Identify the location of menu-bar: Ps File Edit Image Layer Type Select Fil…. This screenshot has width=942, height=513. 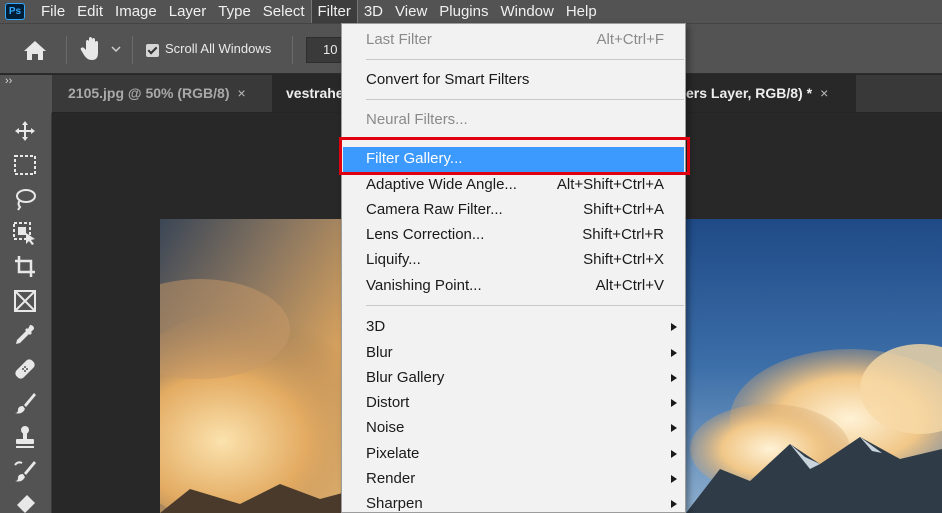
(471, 11).